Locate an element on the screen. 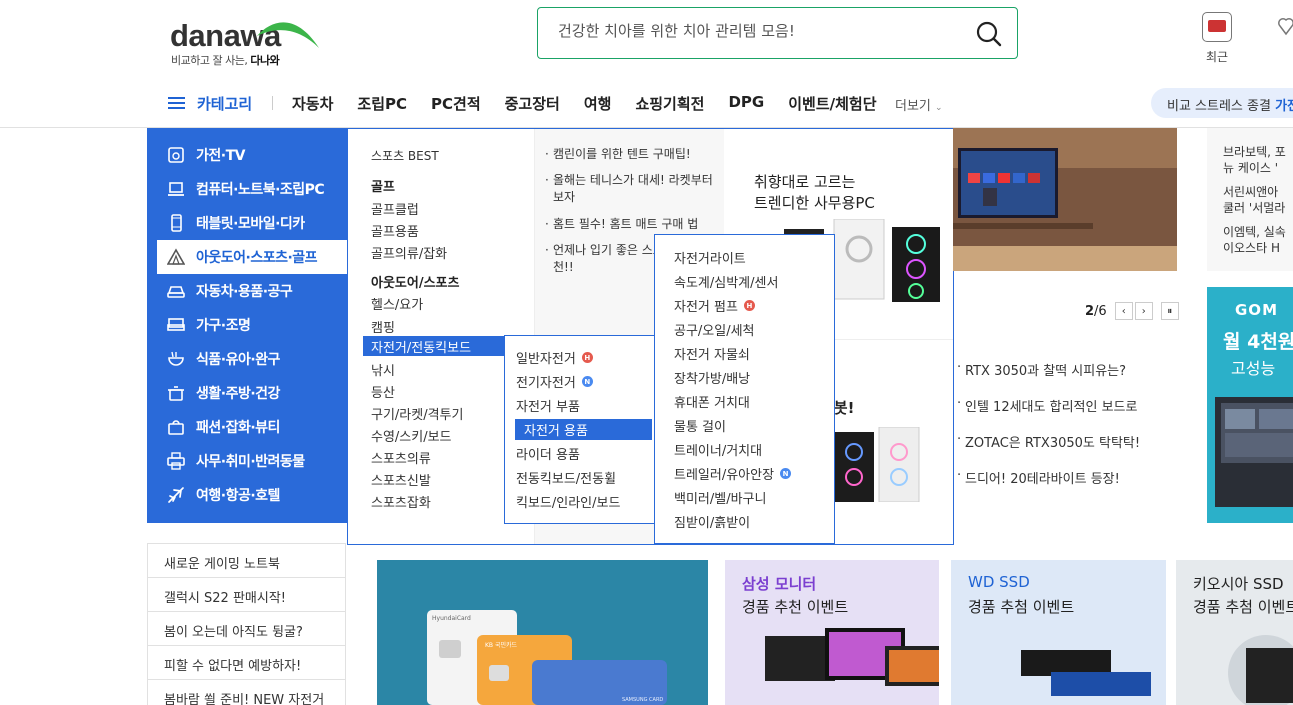 The width and height of the screenshot is (1293, 705). category-item-outdoor: 아웃도어·스포츠·골프 is located at coordinates (252, 257).